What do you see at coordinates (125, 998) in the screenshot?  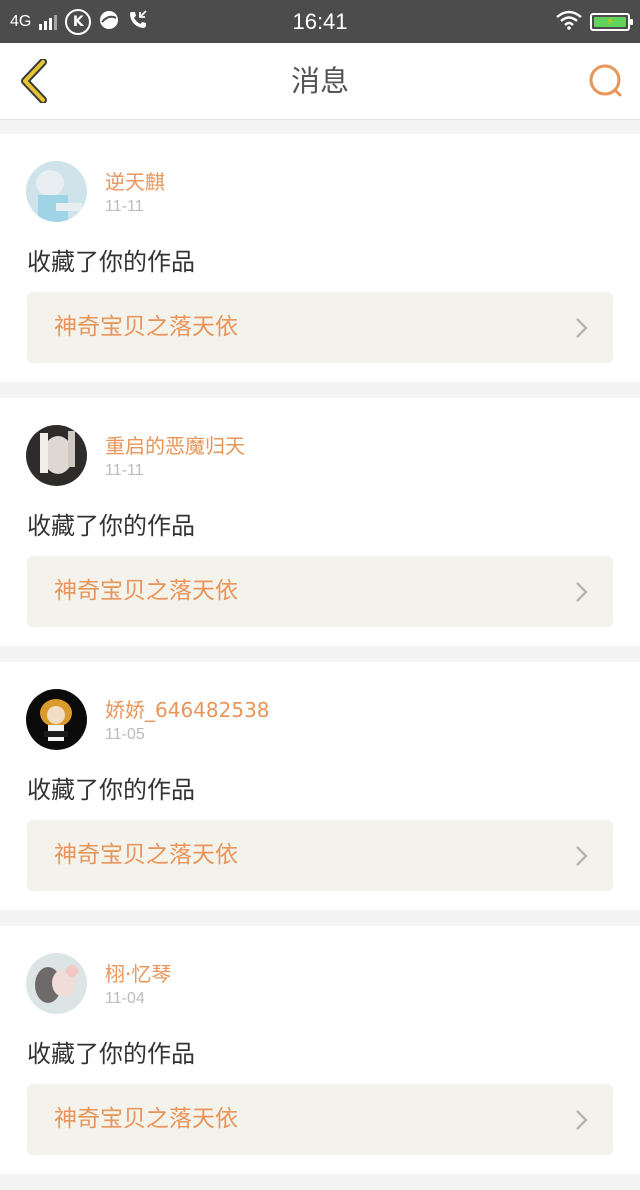 I see `message-date: 11-04` at bounding box center [125, 998].